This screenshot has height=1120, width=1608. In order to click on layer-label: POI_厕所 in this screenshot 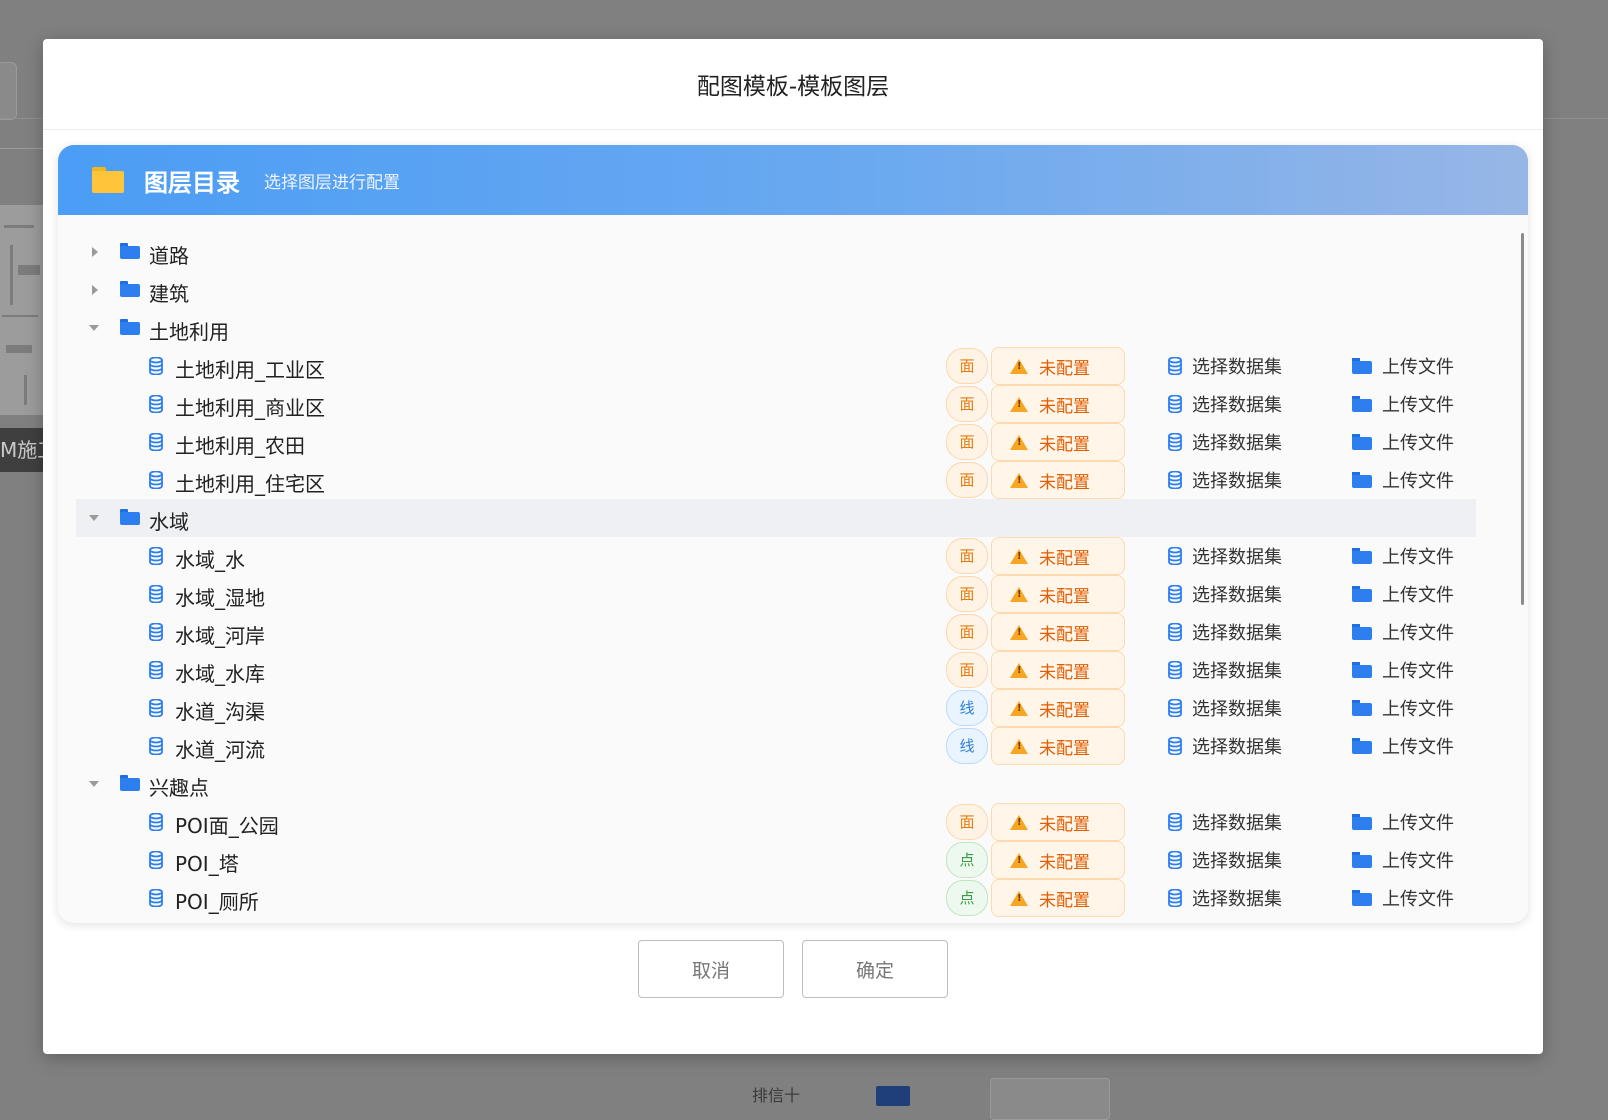, I will do `click(217, 902)`.